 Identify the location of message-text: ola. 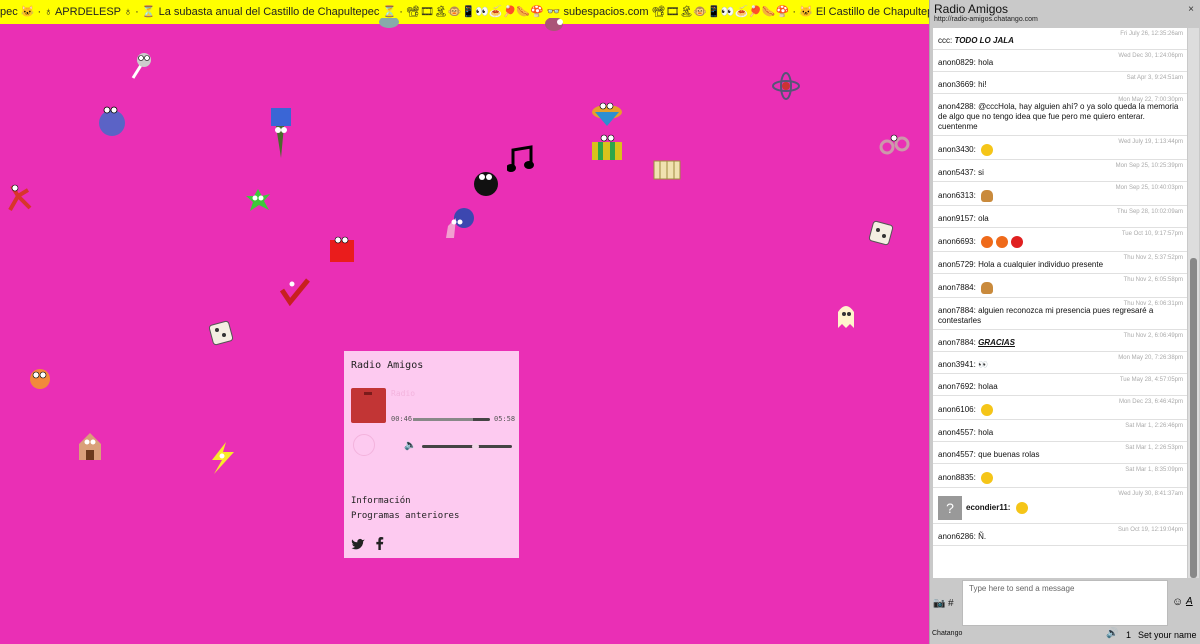
(983, 218).